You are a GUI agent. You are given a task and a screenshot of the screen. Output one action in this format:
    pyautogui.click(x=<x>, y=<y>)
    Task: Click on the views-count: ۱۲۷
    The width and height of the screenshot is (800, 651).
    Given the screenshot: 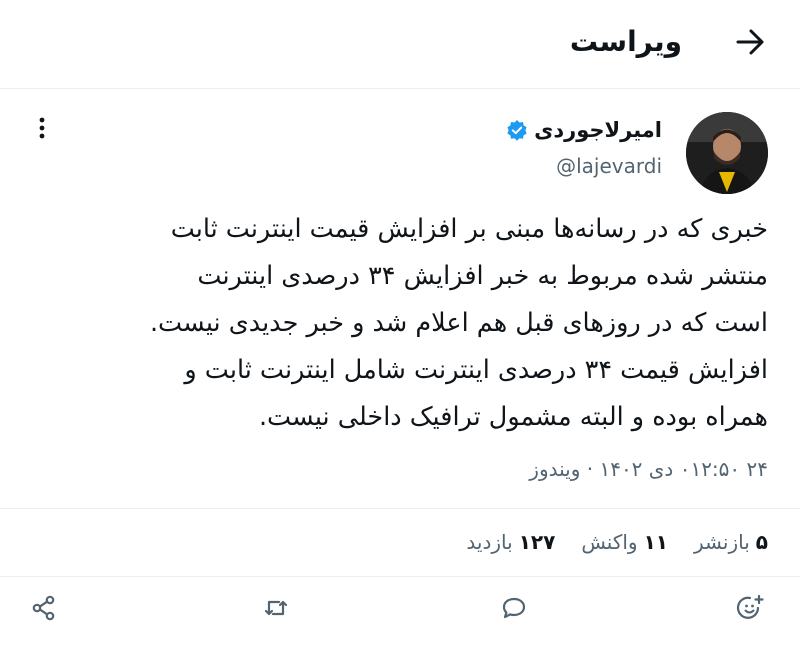 What is the action you would take?
    pyautogui.click(x=537, y=542)
    